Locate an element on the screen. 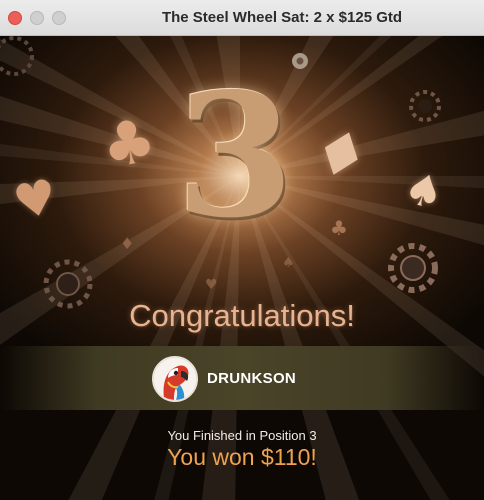 The height and width of the screenshot is (500, 484). poker-chip-icon is located at coordinates (17, 56).